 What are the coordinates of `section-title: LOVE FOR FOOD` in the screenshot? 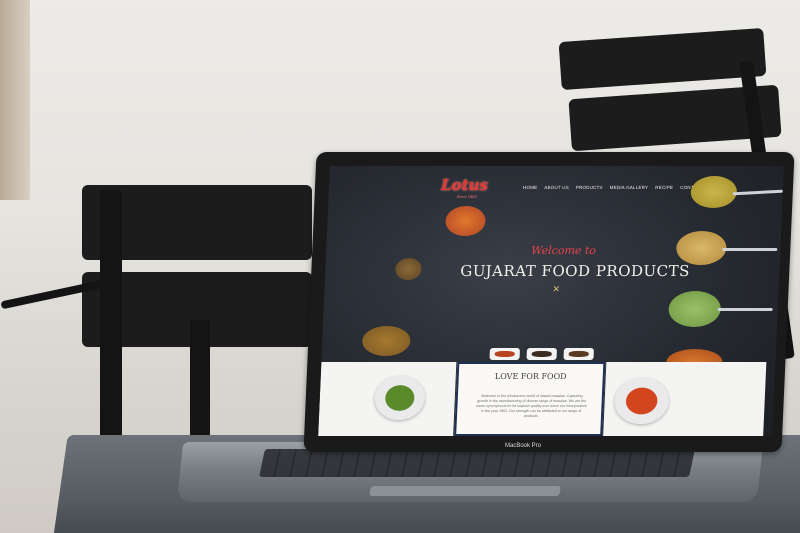 It's located at (530, 376).